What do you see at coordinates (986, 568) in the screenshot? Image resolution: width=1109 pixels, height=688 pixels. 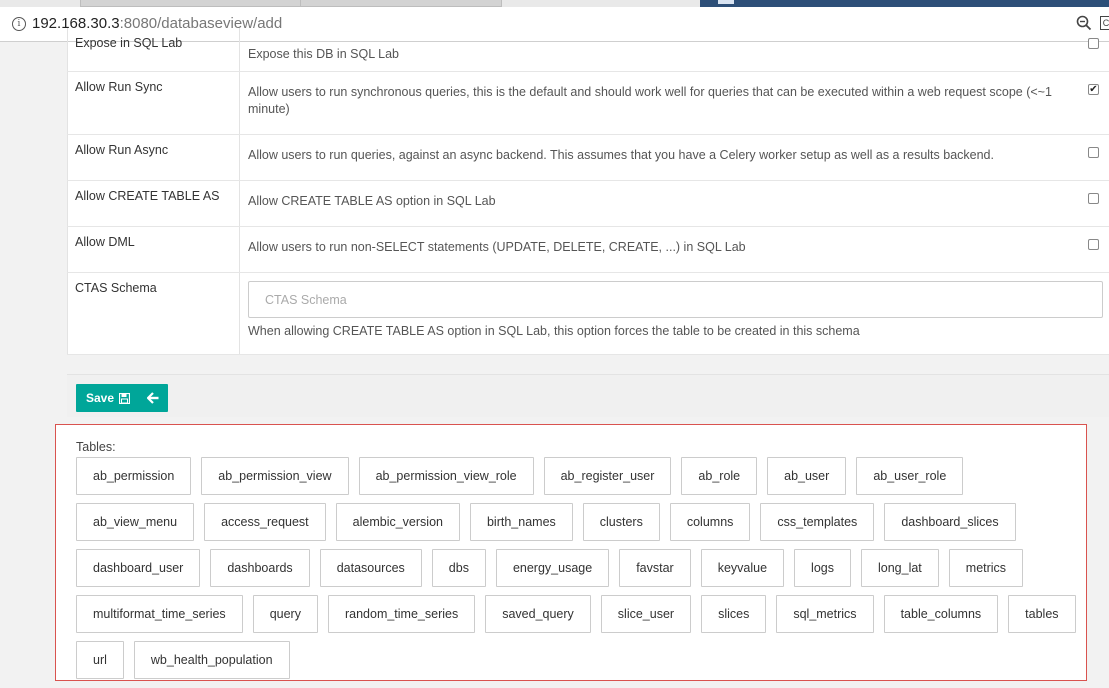 I see `table-chip: metrics` at bounding box center [986, 568].